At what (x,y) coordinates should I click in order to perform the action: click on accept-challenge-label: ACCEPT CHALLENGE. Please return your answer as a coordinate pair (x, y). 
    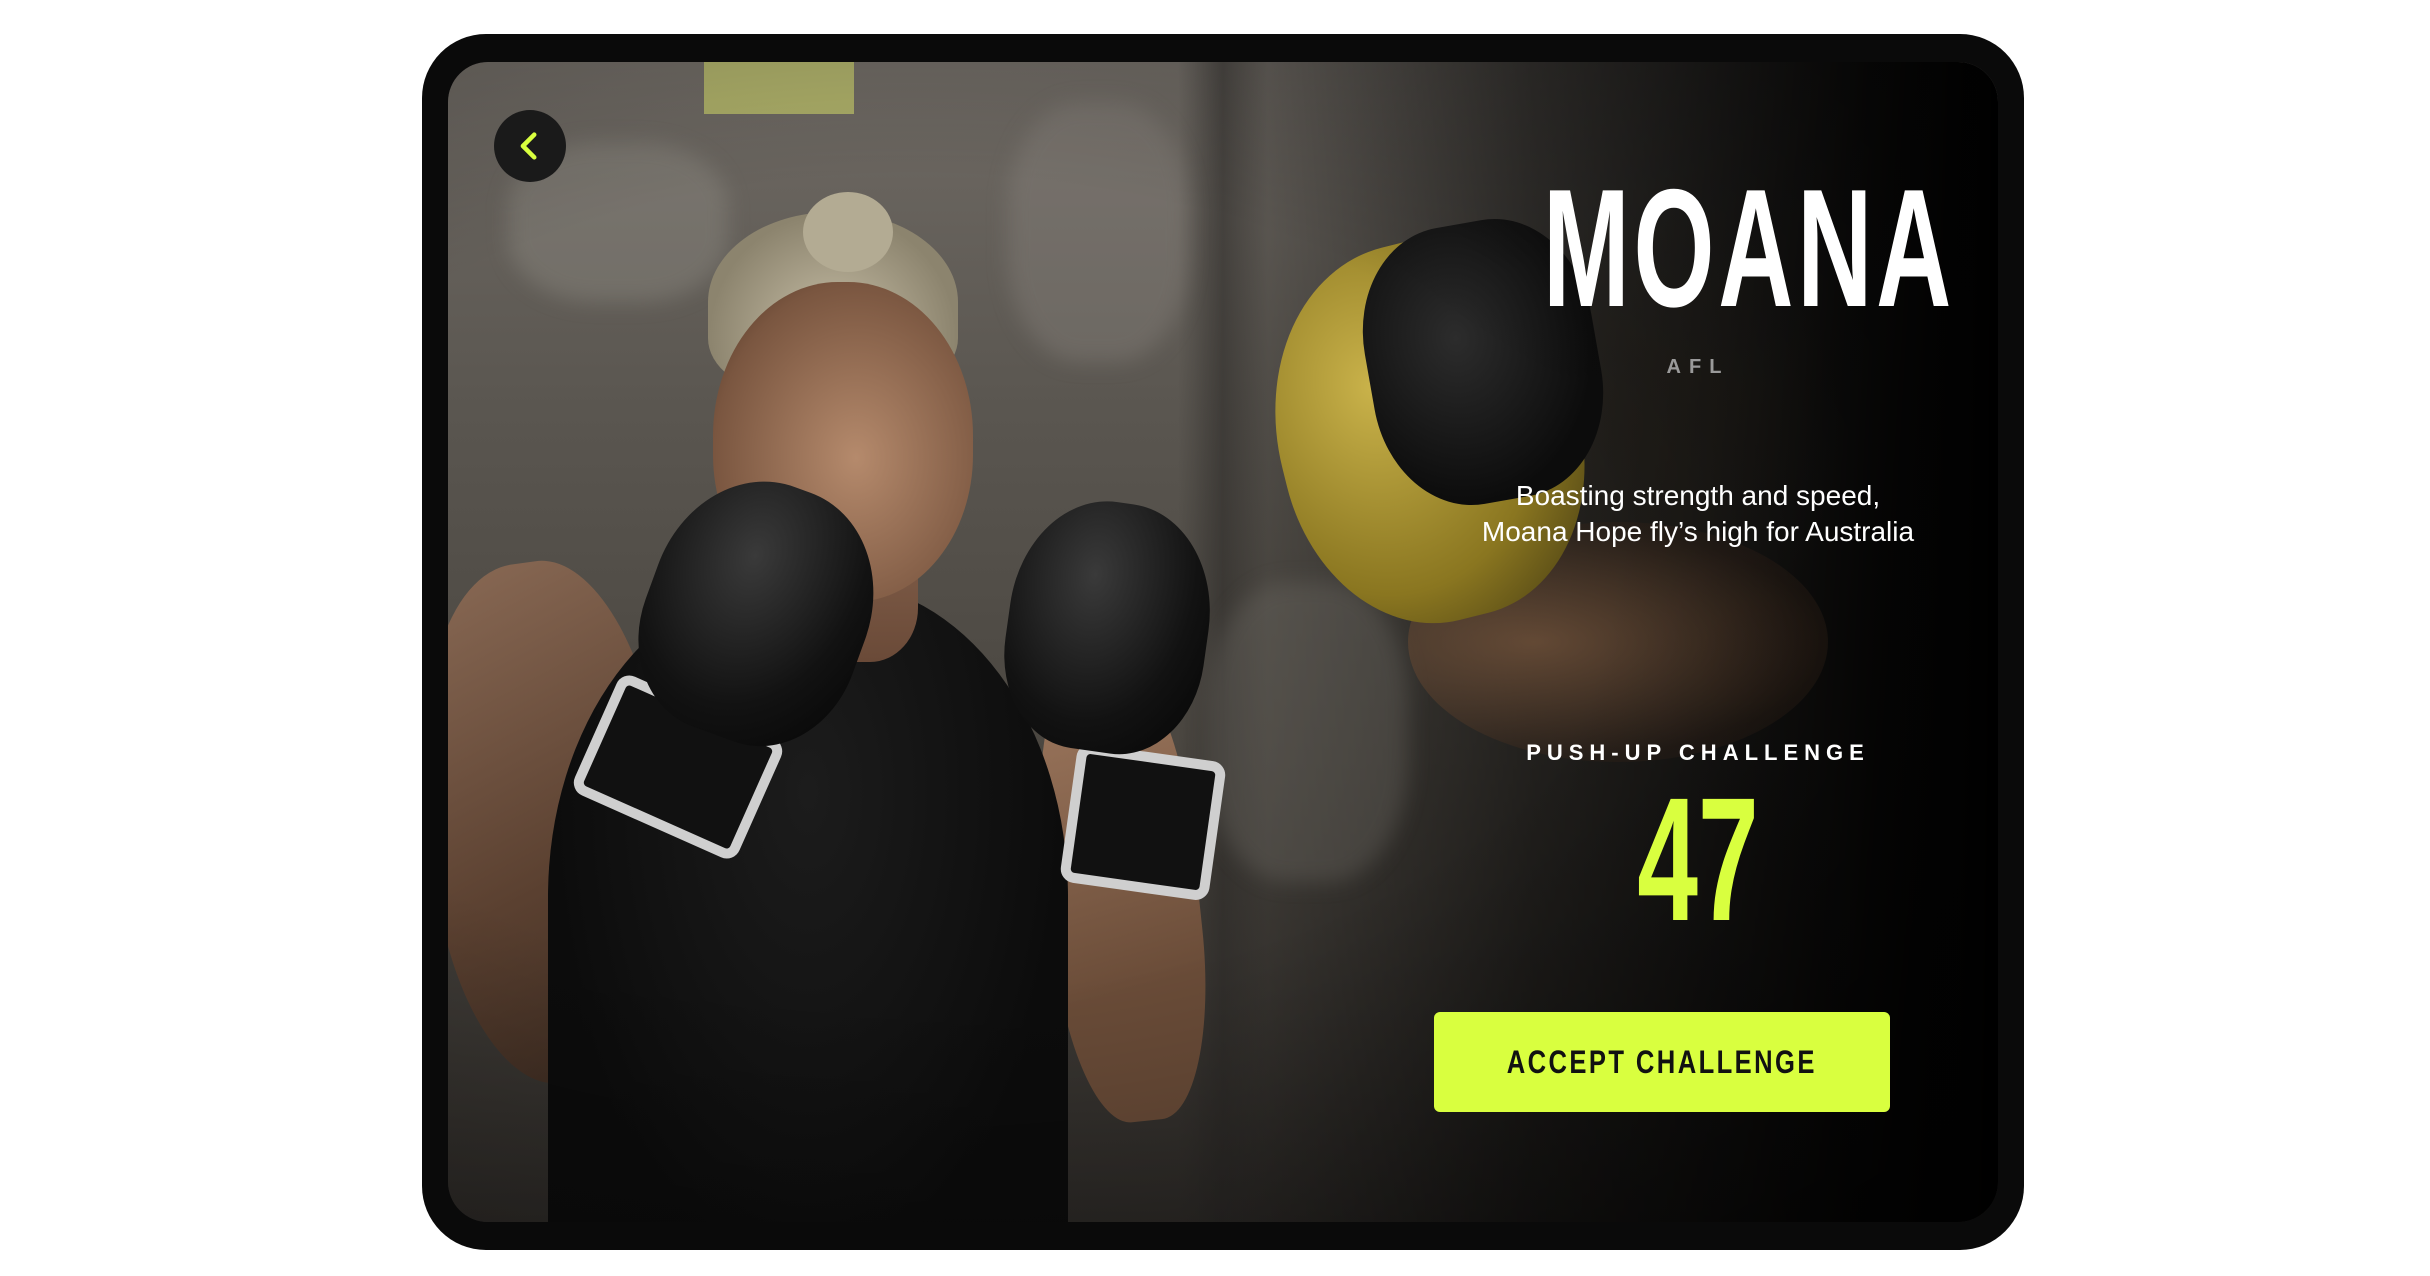
    Looking at the image, I should click on (1662, 1061).